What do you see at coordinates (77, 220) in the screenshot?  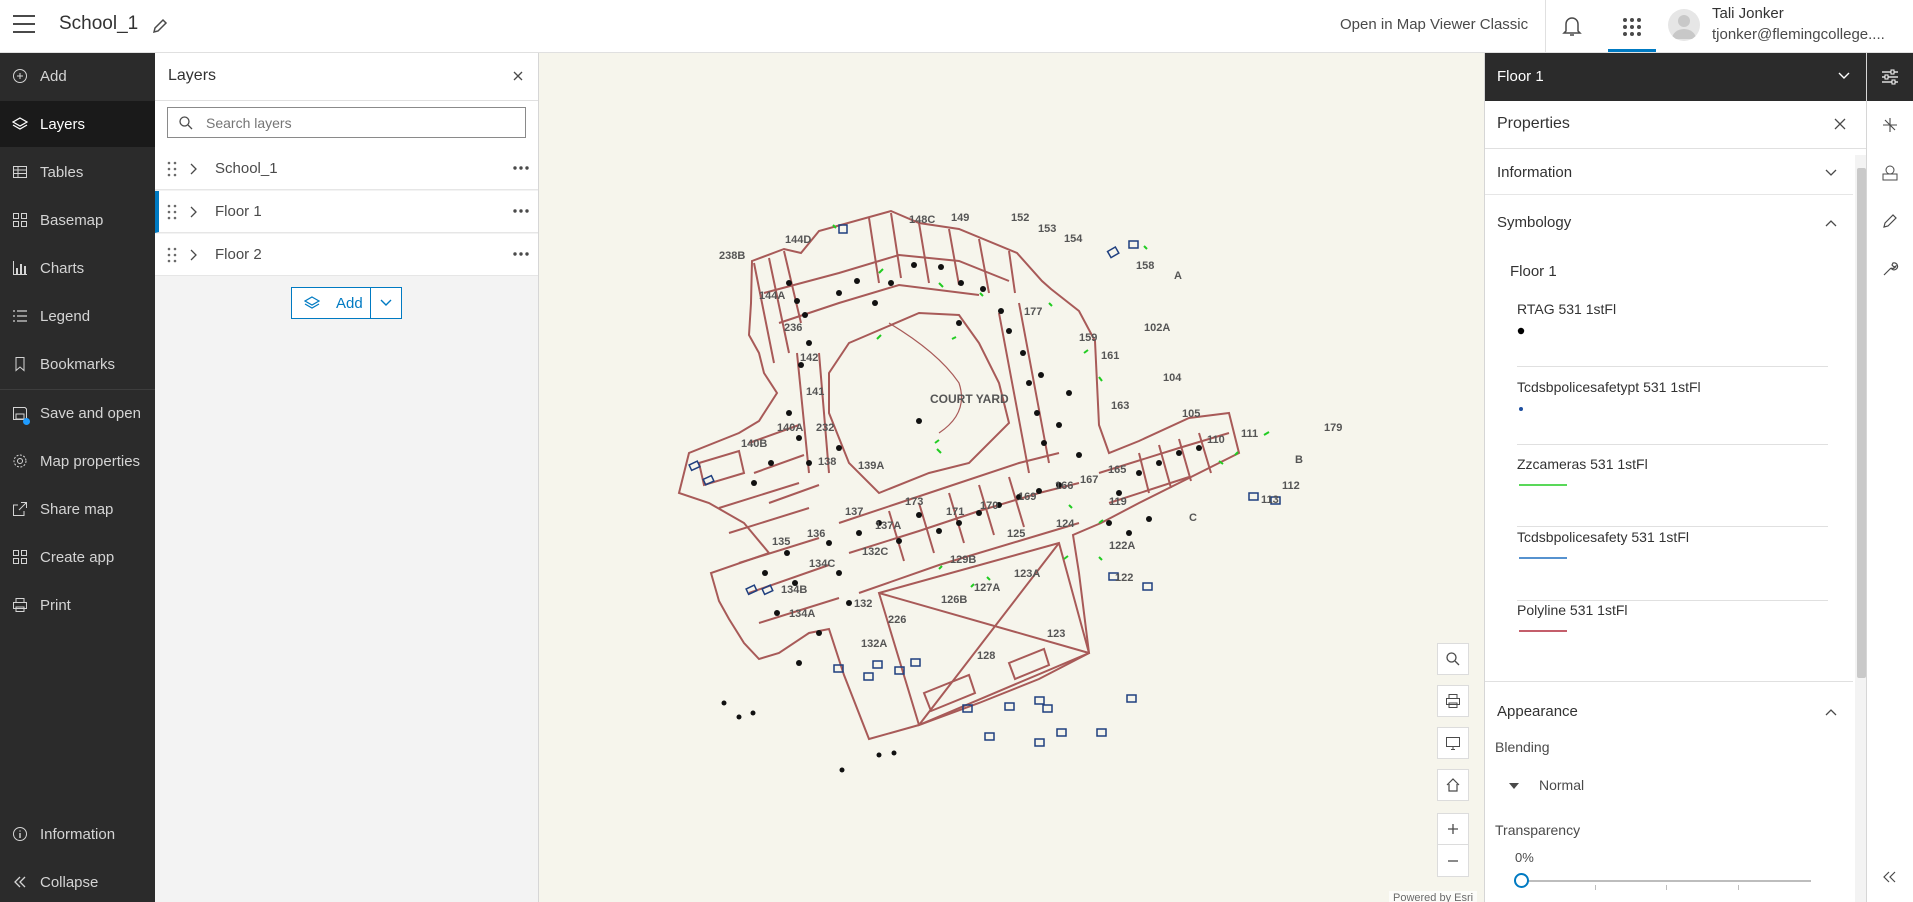 I see `nav-basemap: Basemap` at bounding box center [77, 220].